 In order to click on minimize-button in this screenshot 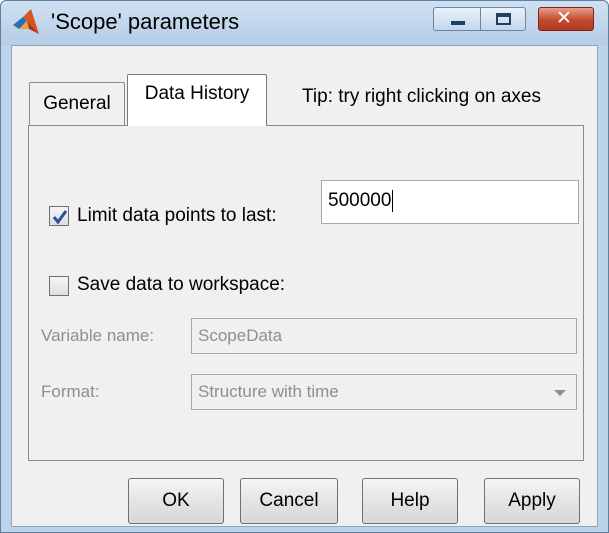, I will do `click(457, 19)`.